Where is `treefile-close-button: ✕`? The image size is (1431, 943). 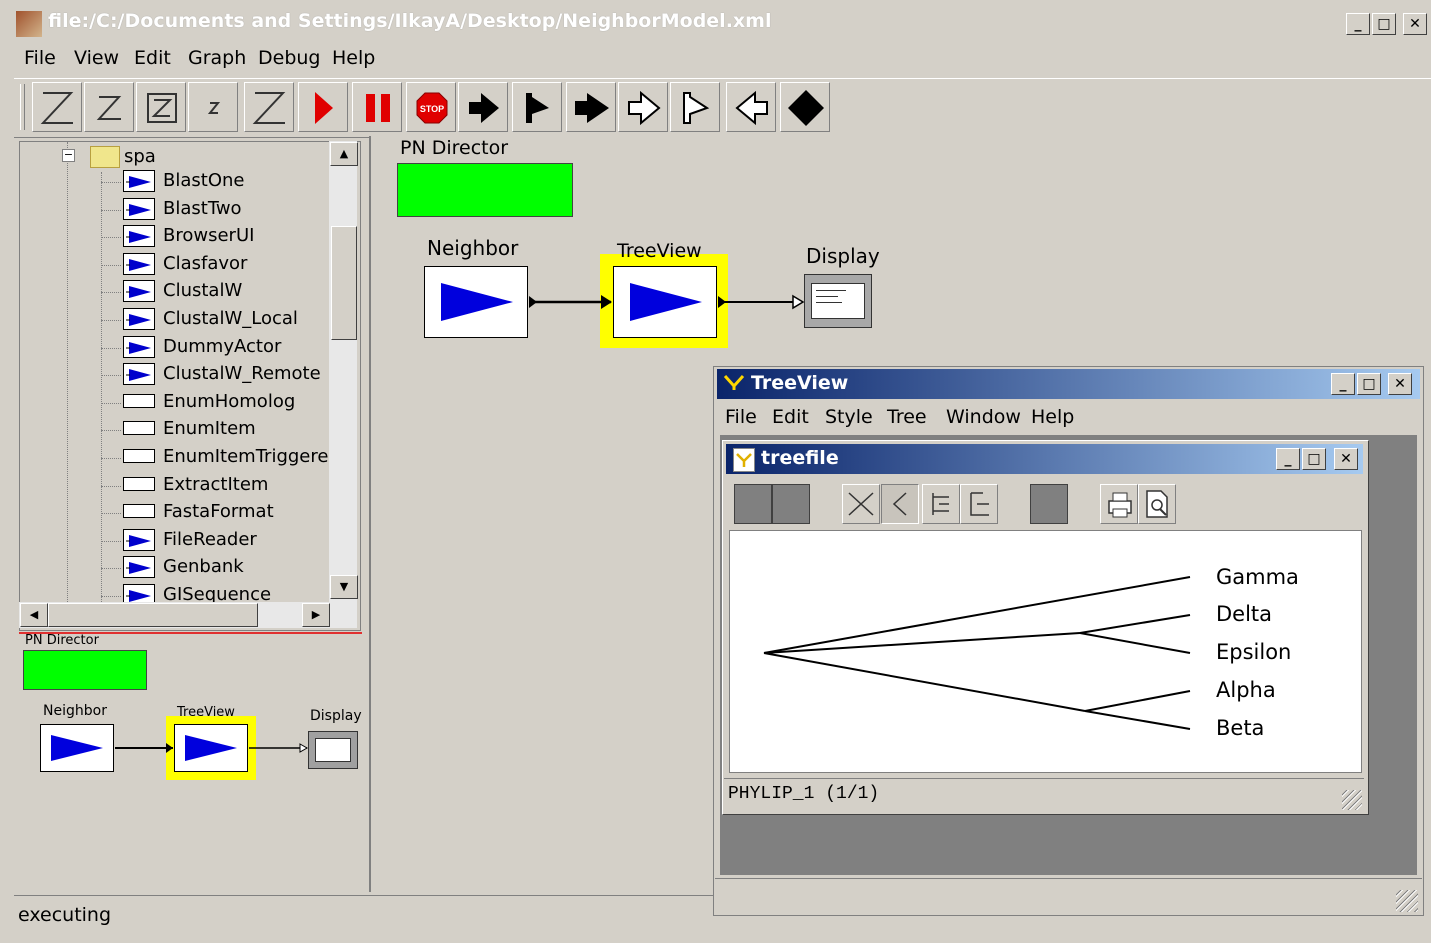
treefile-close-button: ✕ is located at coordinates (1346, 459).